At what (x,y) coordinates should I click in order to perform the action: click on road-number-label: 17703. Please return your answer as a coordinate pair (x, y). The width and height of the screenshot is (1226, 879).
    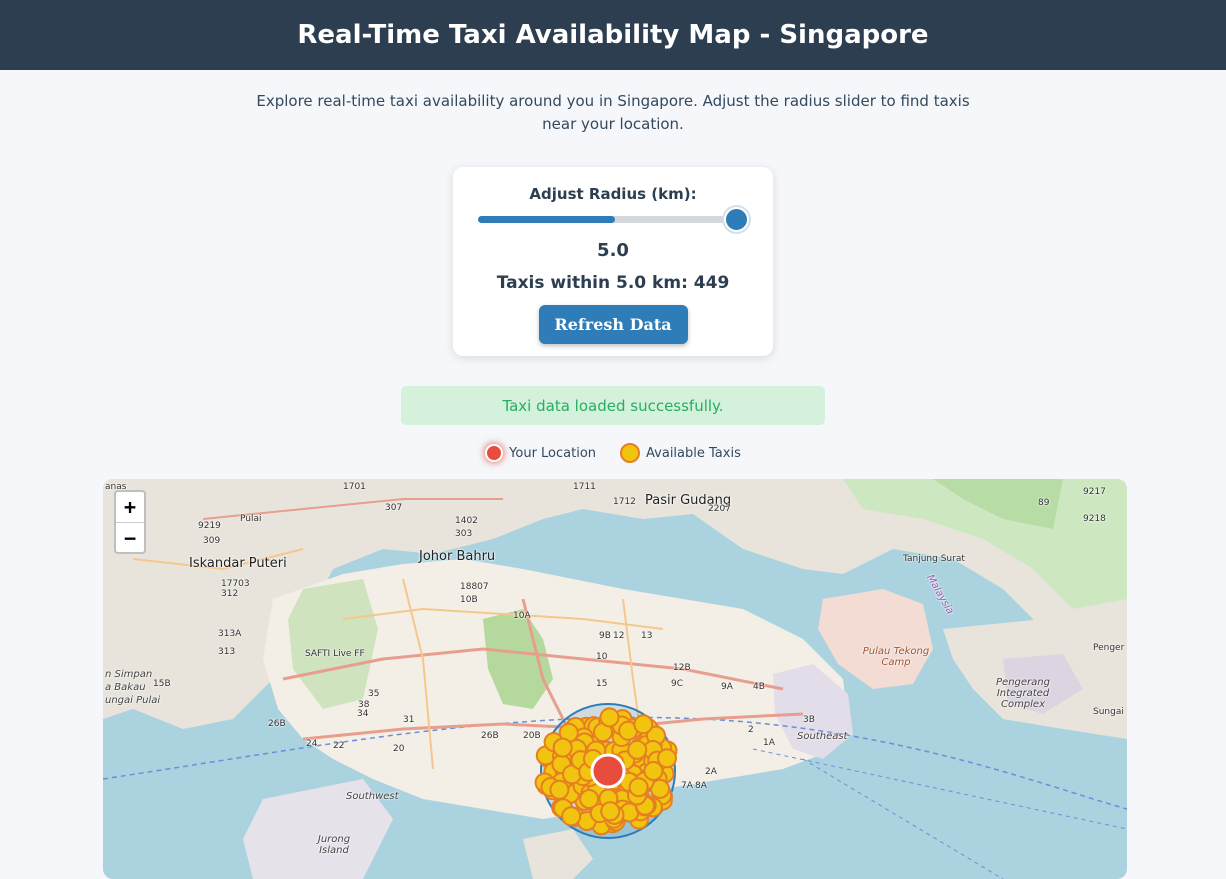
    Looking at the image, I should click on (235, 584).